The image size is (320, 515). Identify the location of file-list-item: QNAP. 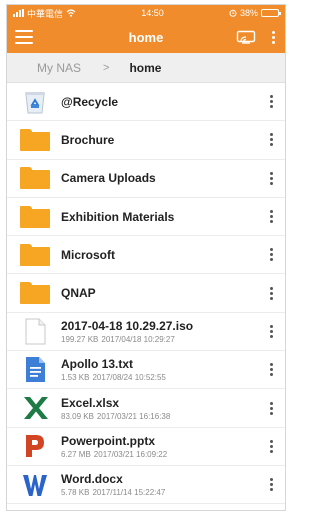
(146, 293).